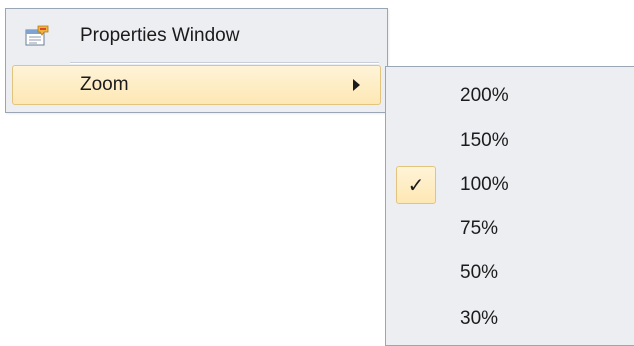 The width and height of the screenshot is (634, 346). What do you see at coordinates (160, 35) in the screenshot?
I see `menu-item-label: Properties Window` at bounding box center [160, 35].